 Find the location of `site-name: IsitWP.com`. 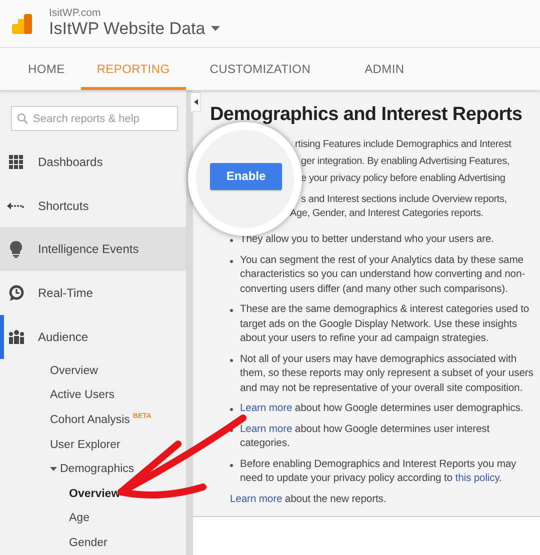

site-name: IsitWP.com is located at coordinates (75, 12).